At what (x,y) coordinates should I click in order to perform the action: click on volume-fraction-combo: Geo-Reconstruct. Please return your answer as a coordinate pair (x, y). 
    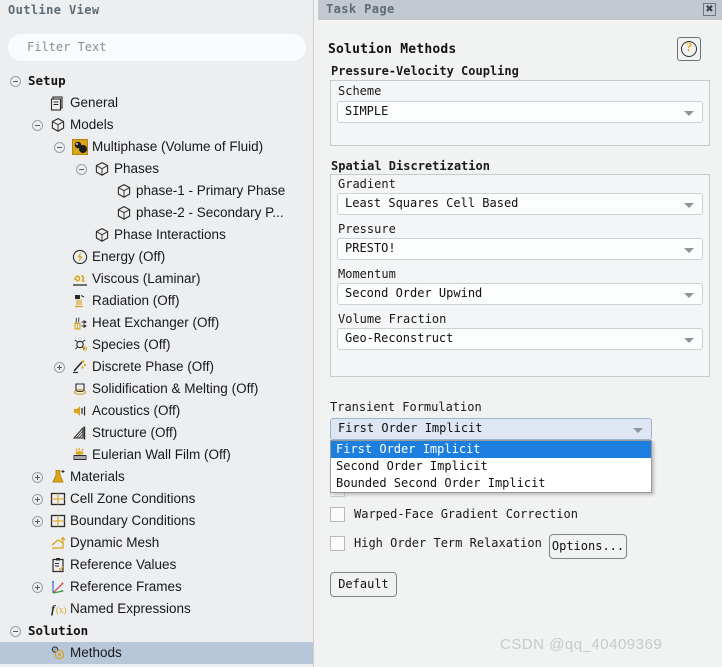
    Looking at the image, I should click on (520, 339).